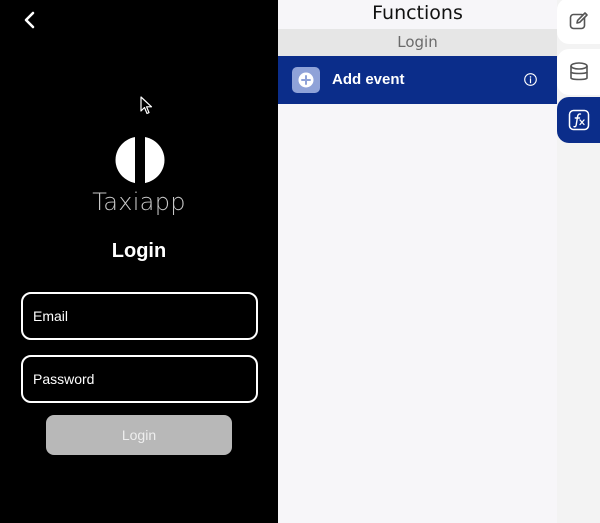  What do you see at coordinates (146, 105) in the screenshot?
I see `mouse-cursor-icon` at bounding box center [146, 105].